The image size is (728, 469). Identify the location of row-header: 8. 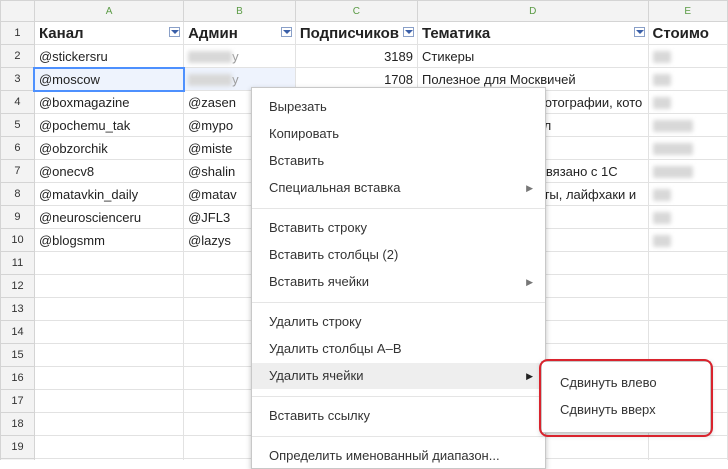
(17, 194).